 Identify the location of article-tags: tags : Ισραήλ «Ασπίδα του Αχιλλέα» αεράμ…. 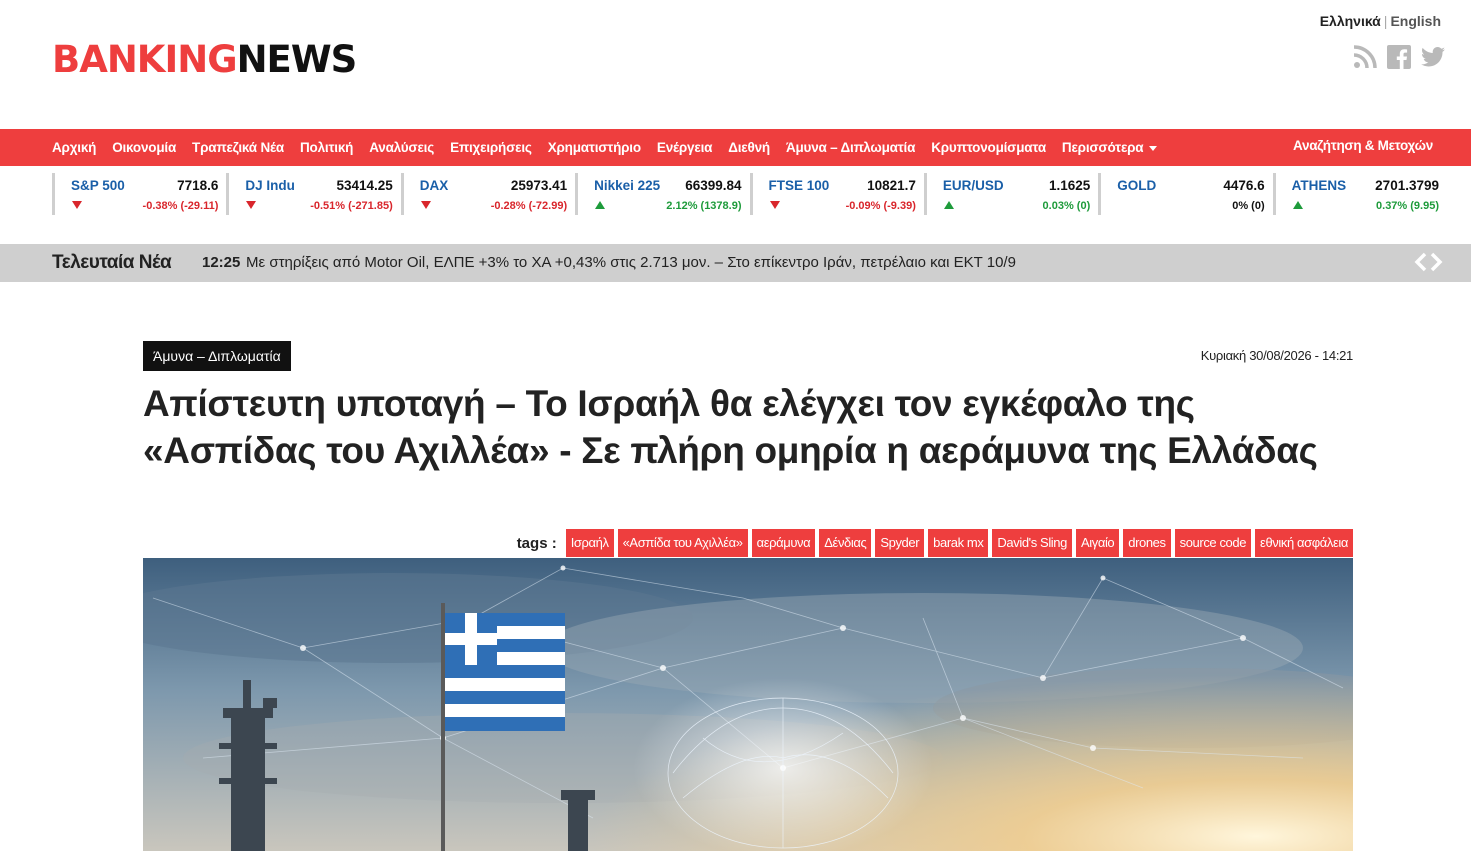
(935, 543).